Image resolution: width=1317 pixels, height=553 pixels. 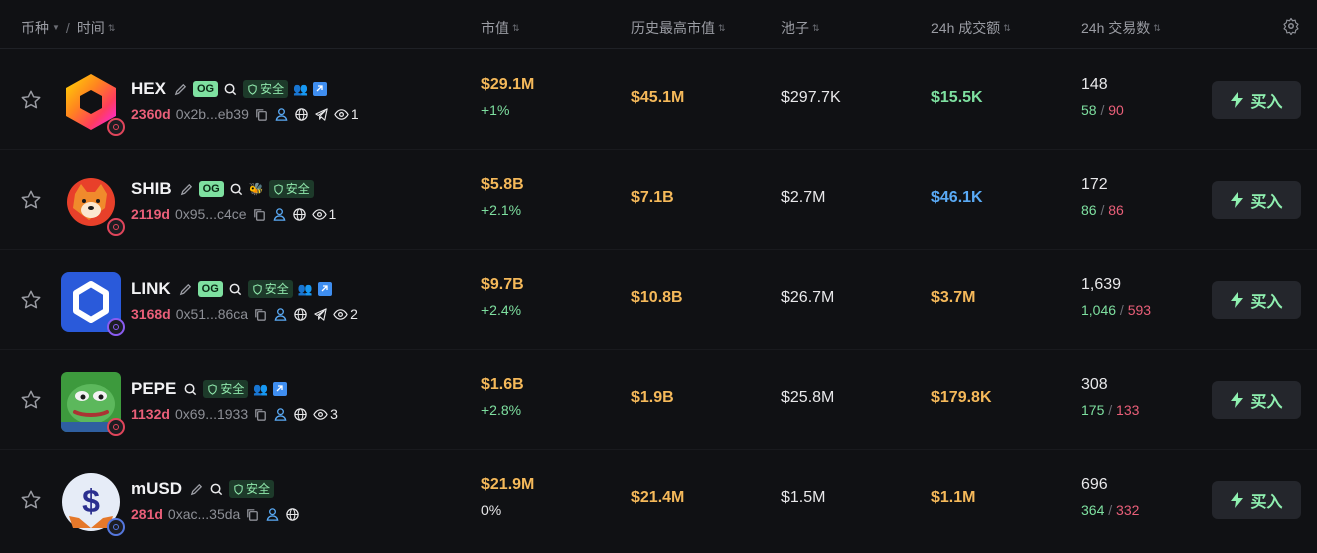 What do you see at coordinates (1139, 310) in the screenshot?
I see `sells-count: 593` at bounding box center [1139, 310].